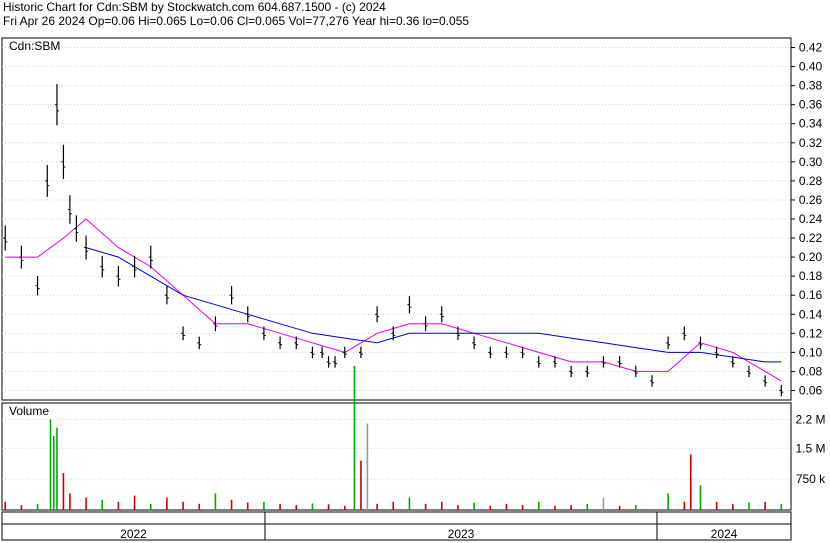 Image resolution: width=830 pixels, height=543 pixels. I want to click on price-tick-label: 0.34, so click(811, 124).